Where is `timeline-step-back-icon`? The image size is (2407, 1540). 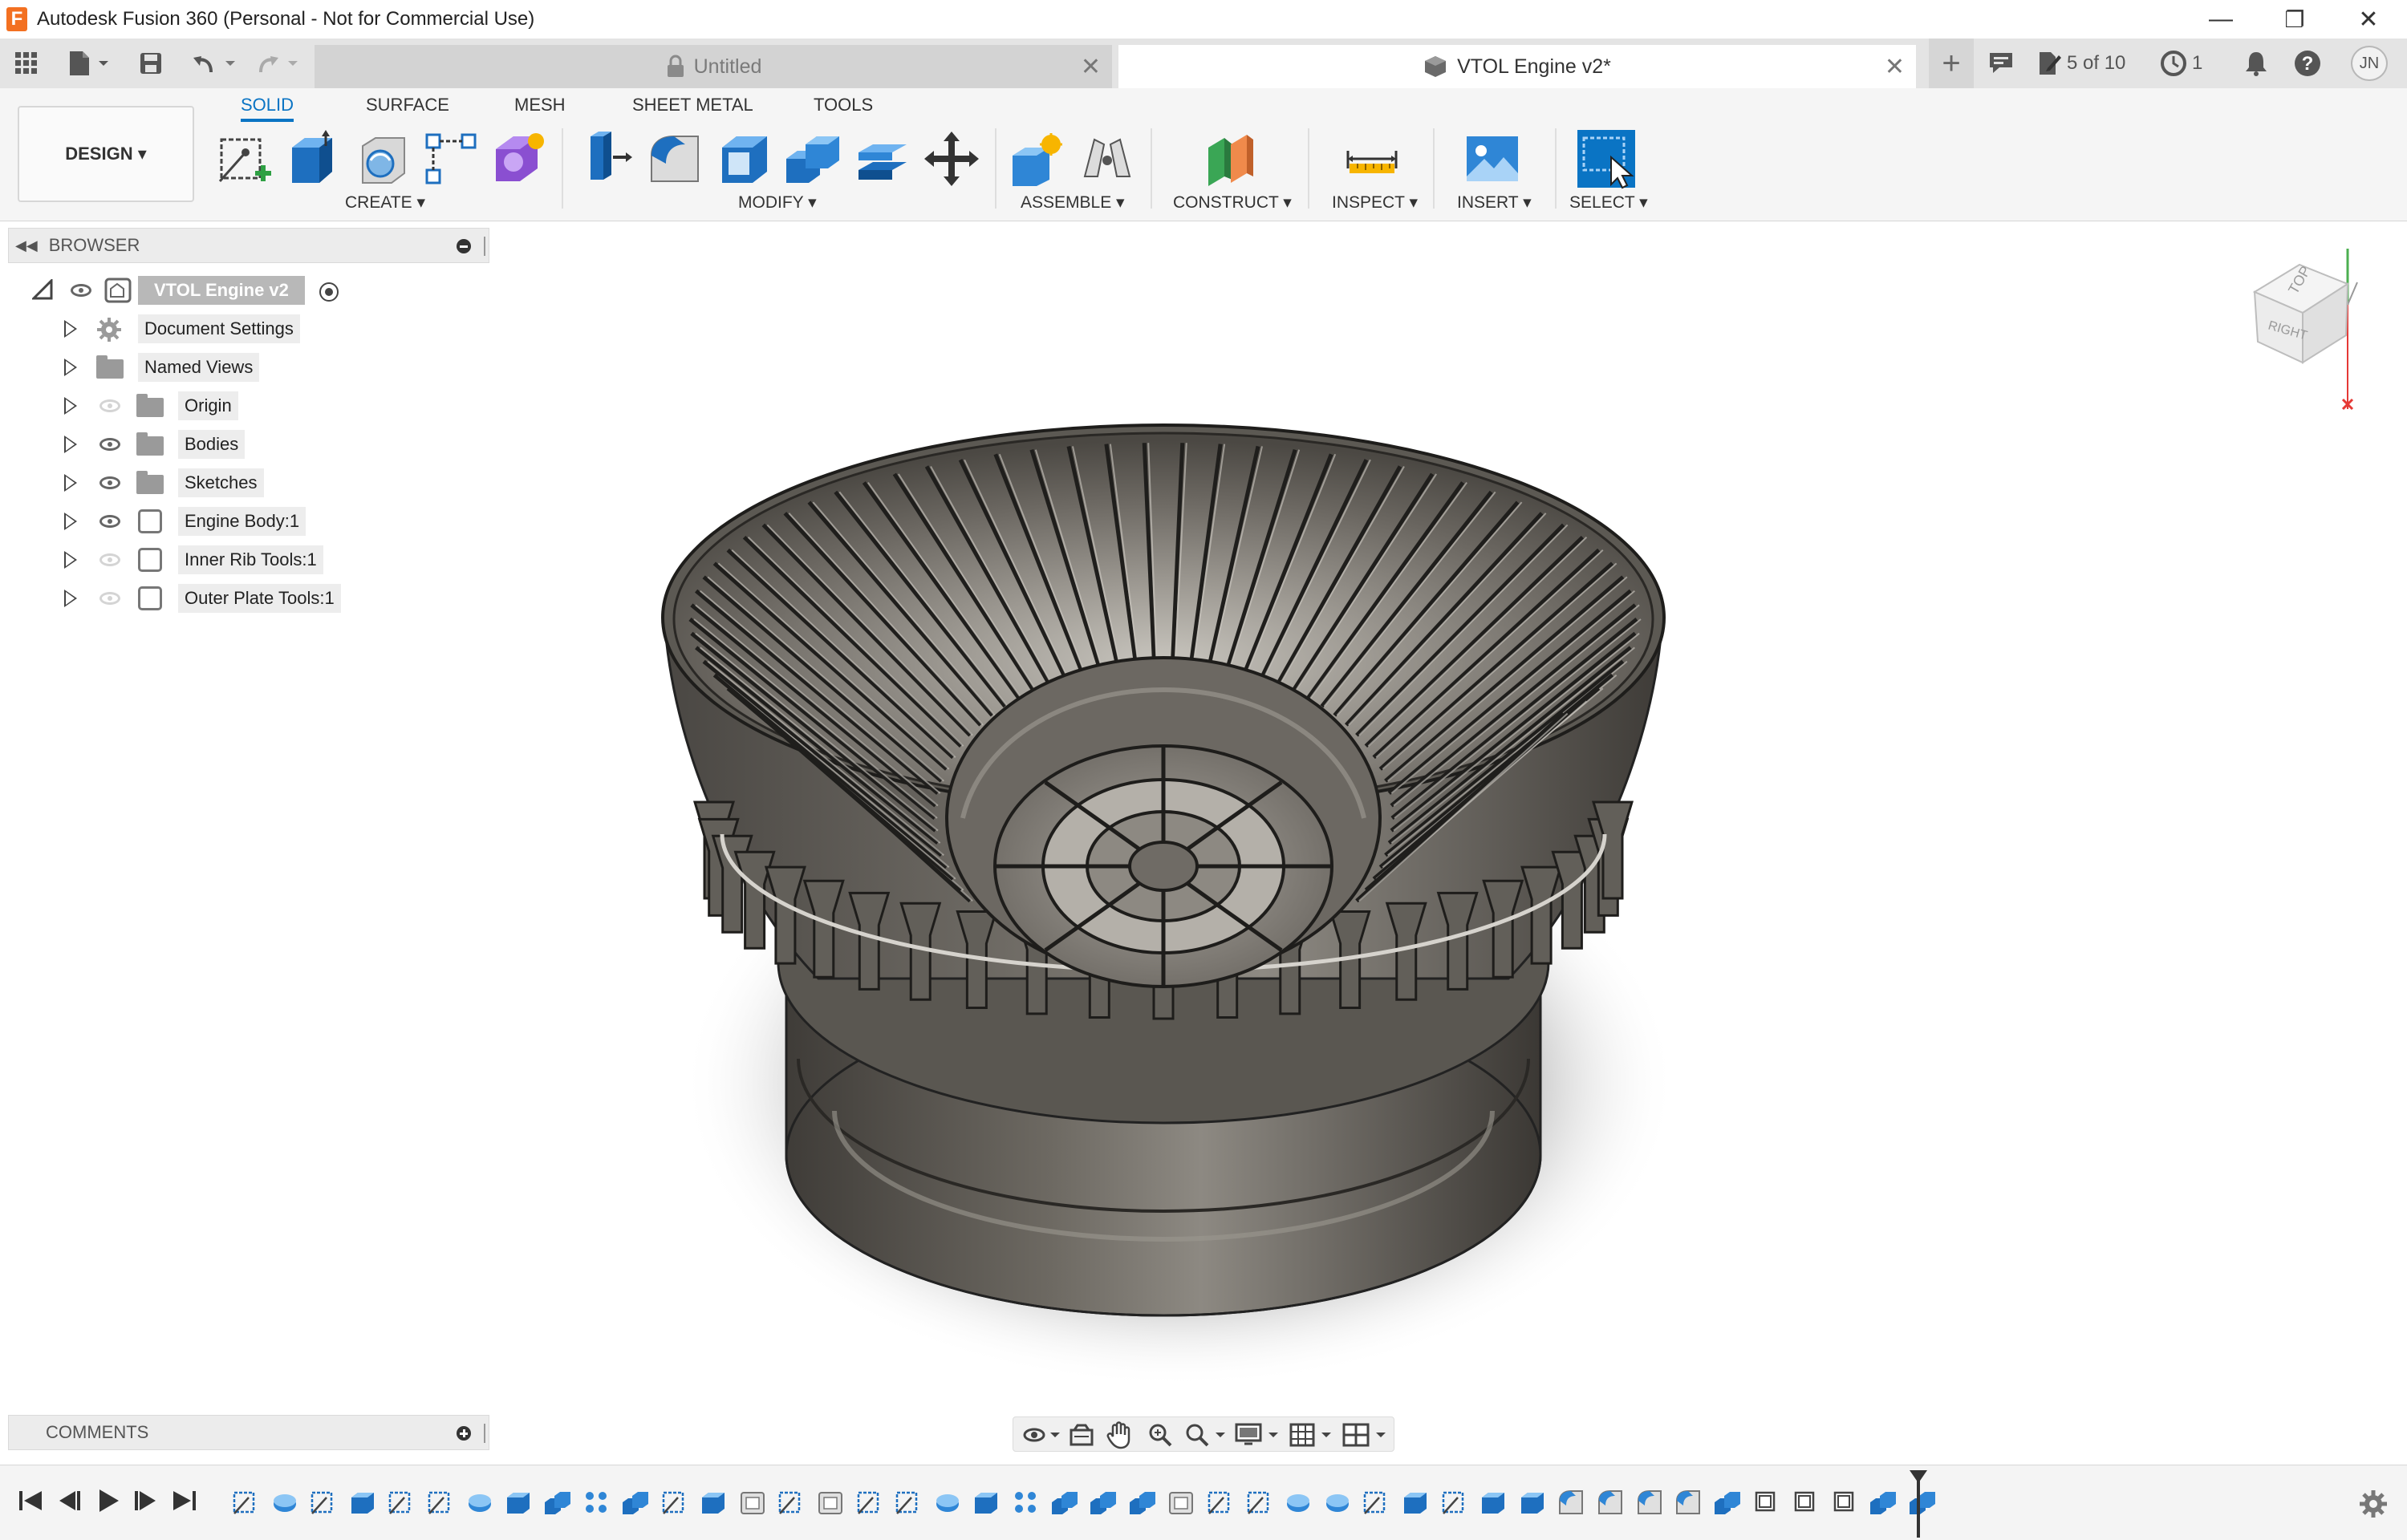 timeline-step-back-icon is located at coordinates (69, 1501).